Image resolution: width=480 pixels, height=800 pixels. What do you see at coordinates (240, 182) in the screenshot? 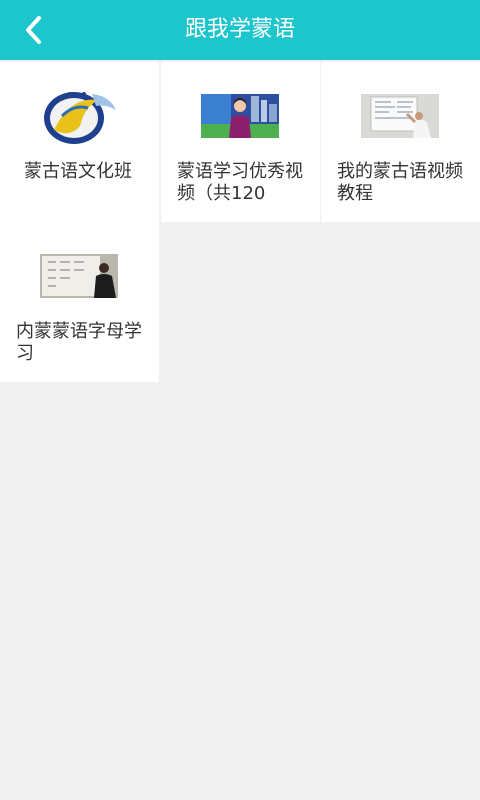
I see `course-title: 蒙语学习优秀视频（共120` at bounding box center [240, 182].